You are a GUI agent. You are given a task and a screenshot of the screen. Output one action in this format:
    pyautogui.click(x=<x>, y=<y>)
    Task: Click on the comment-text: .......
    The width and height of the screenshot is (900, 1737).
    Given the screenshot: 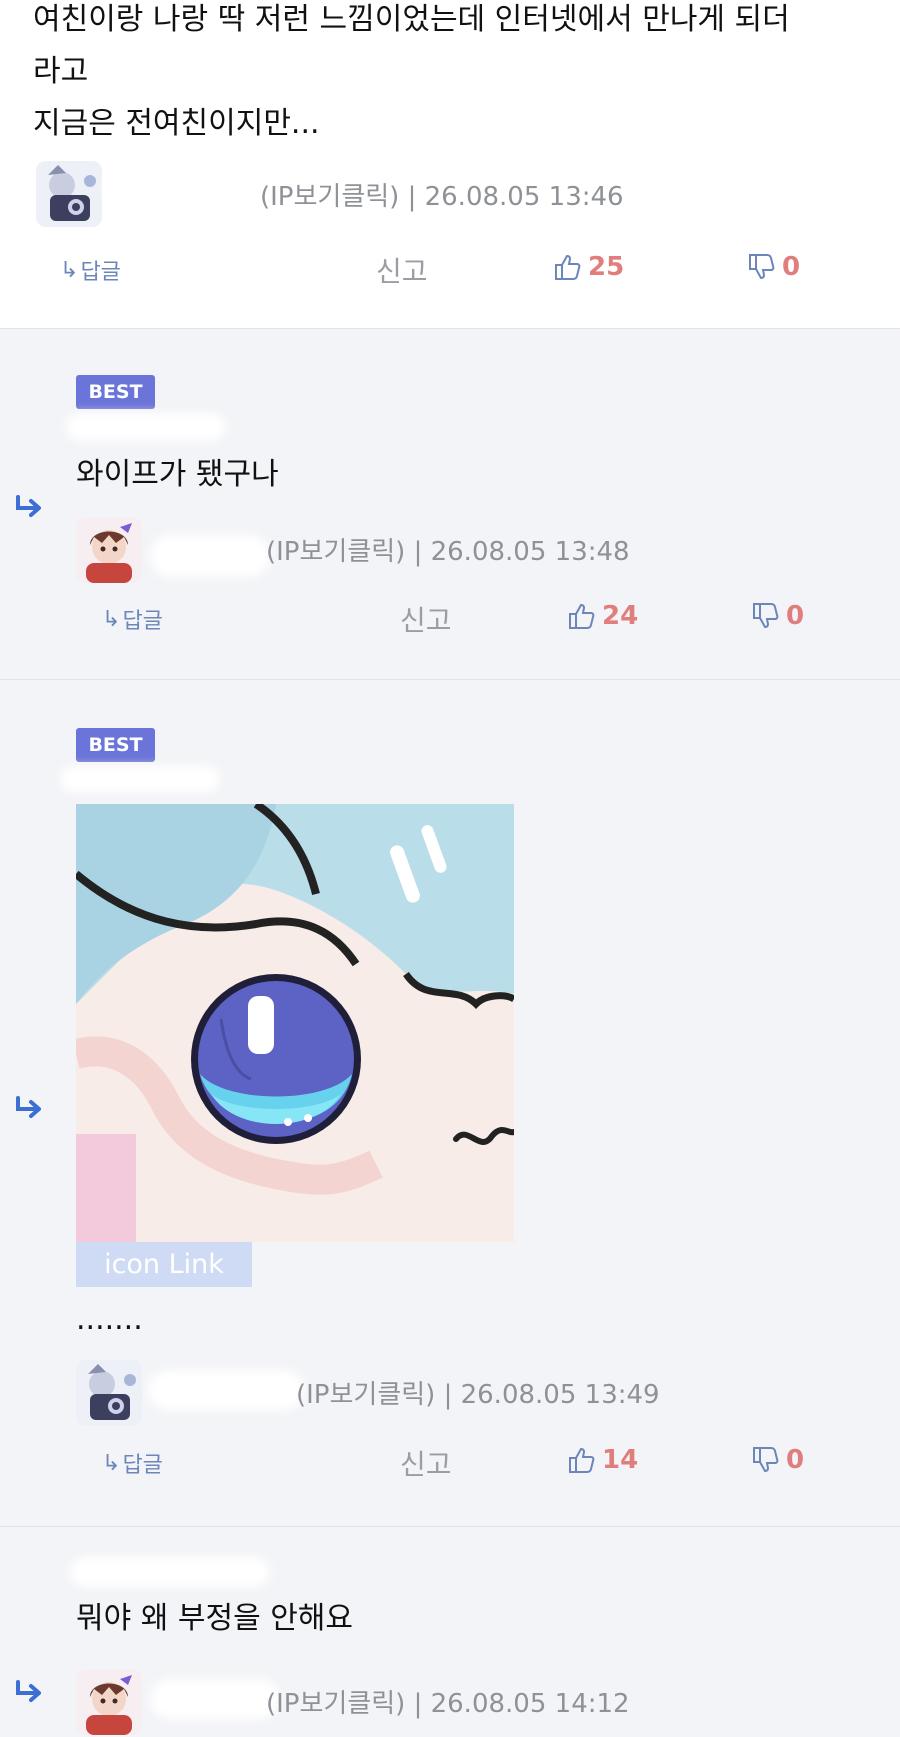 What is the action you would take?
    pyautogui.click(x=109, y=1319)
    